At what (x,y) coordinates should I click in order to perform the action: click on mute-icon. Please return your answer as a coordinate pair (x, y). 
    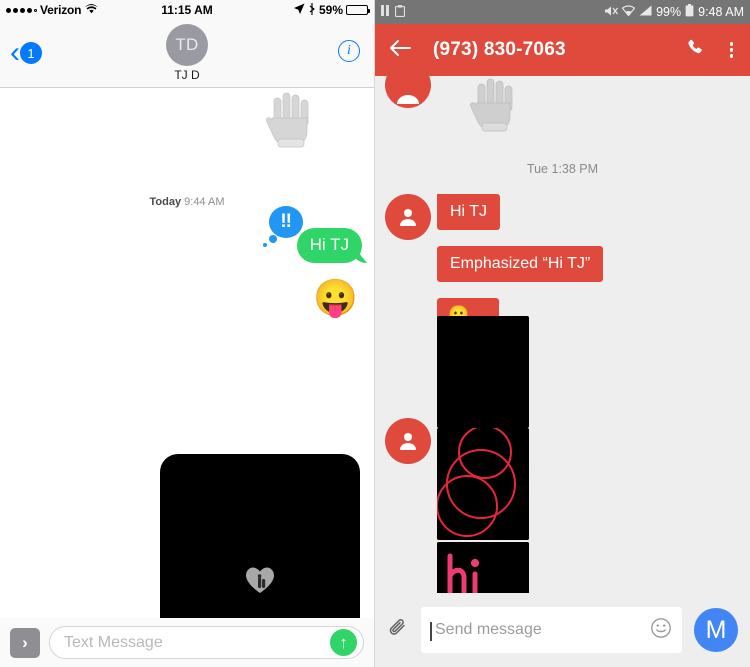
    Looking at the image, I should click on (611, 12).